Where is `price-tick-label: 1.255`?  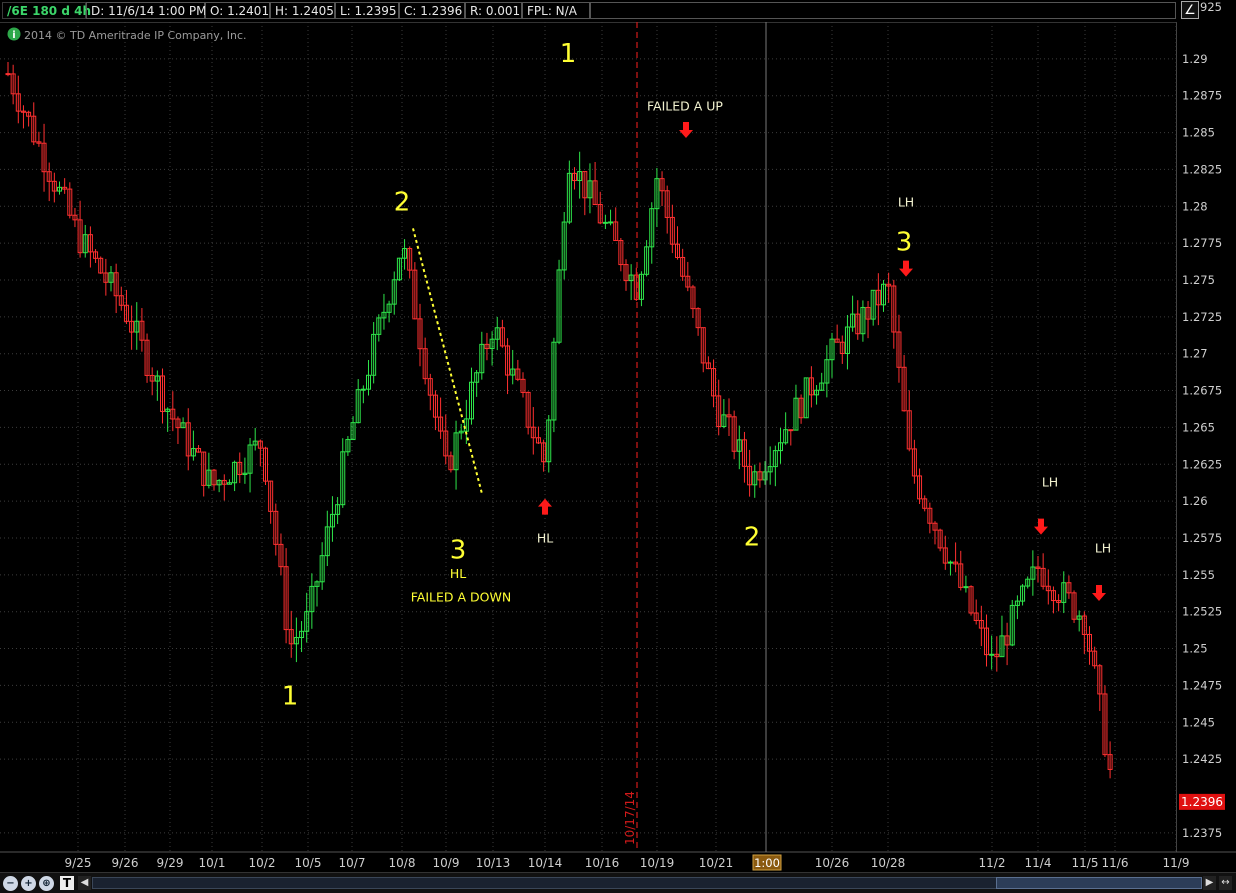
price-tick-label: 1.255 is located at coordinates (1198, 575).